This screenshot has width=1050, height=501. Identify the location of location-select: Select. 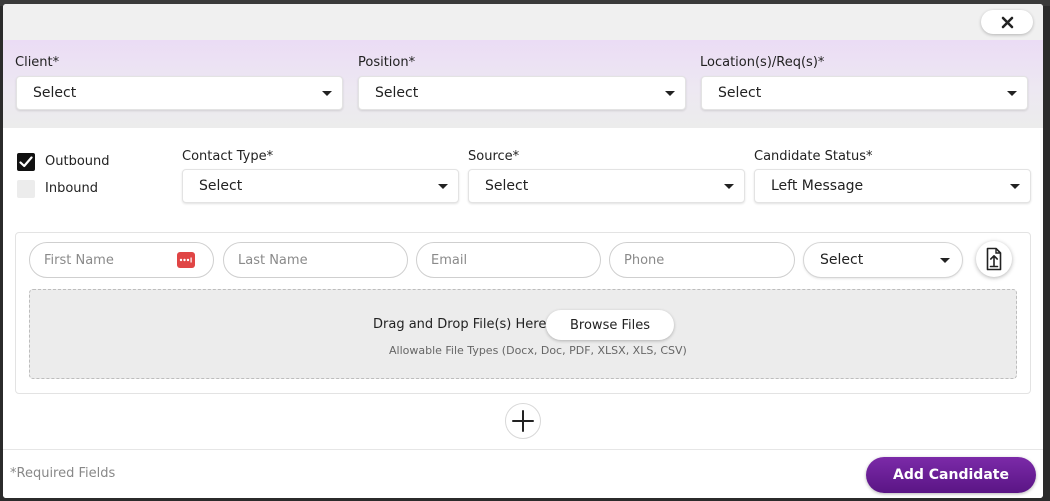
(864, 93).